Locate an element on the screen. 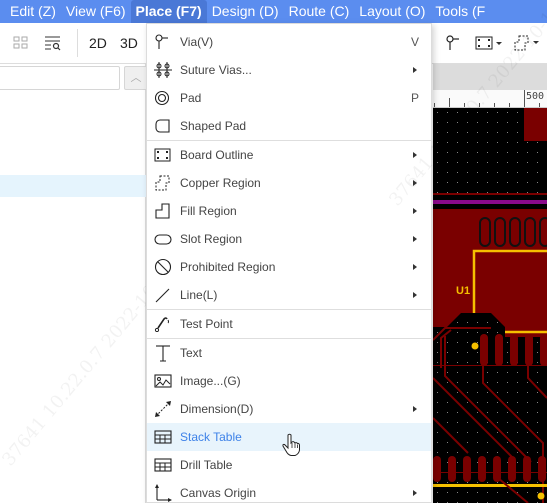 The width and height of the screenshot is (547, 503). grid-view-button is located at coordinates (21, 43).